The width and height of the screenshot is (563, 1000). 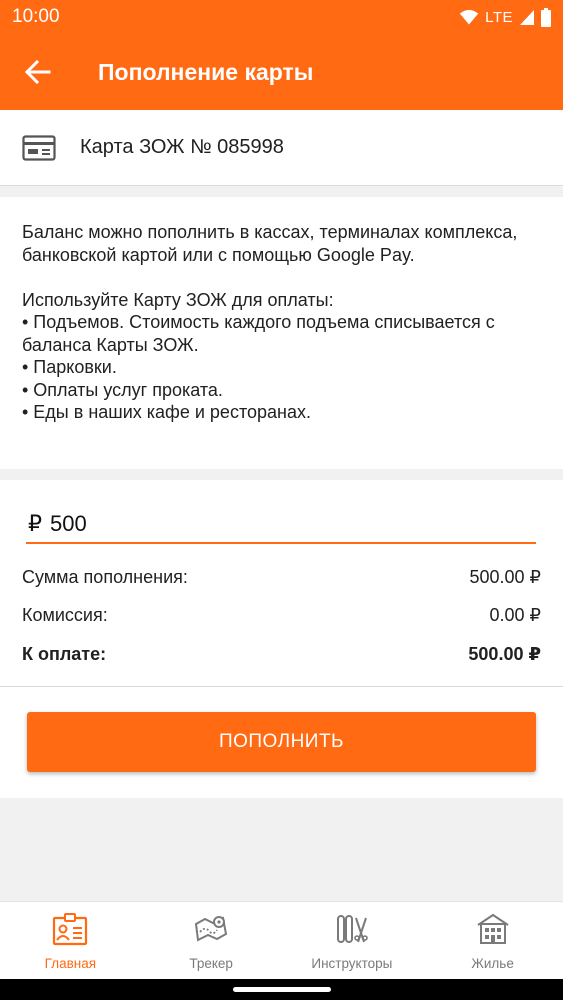 I want to click on card-header: Карта ЗОЖ № 085998, so click(x=281, y=148).